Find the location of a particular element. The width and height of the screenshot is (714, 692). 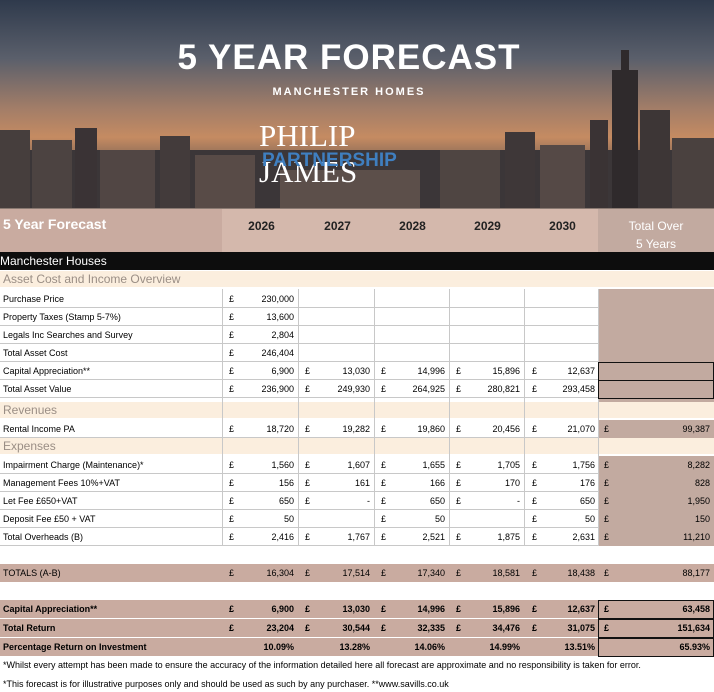

year-value-cell: - is located at coordinates (518, 501).